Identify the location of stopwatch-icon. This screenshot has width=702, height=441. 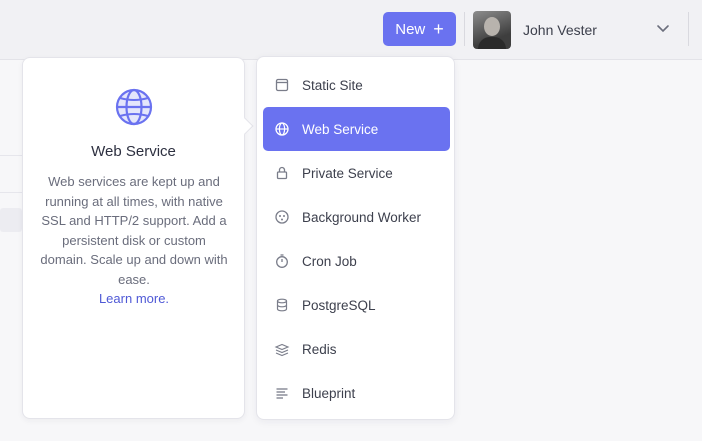
(282, 261).